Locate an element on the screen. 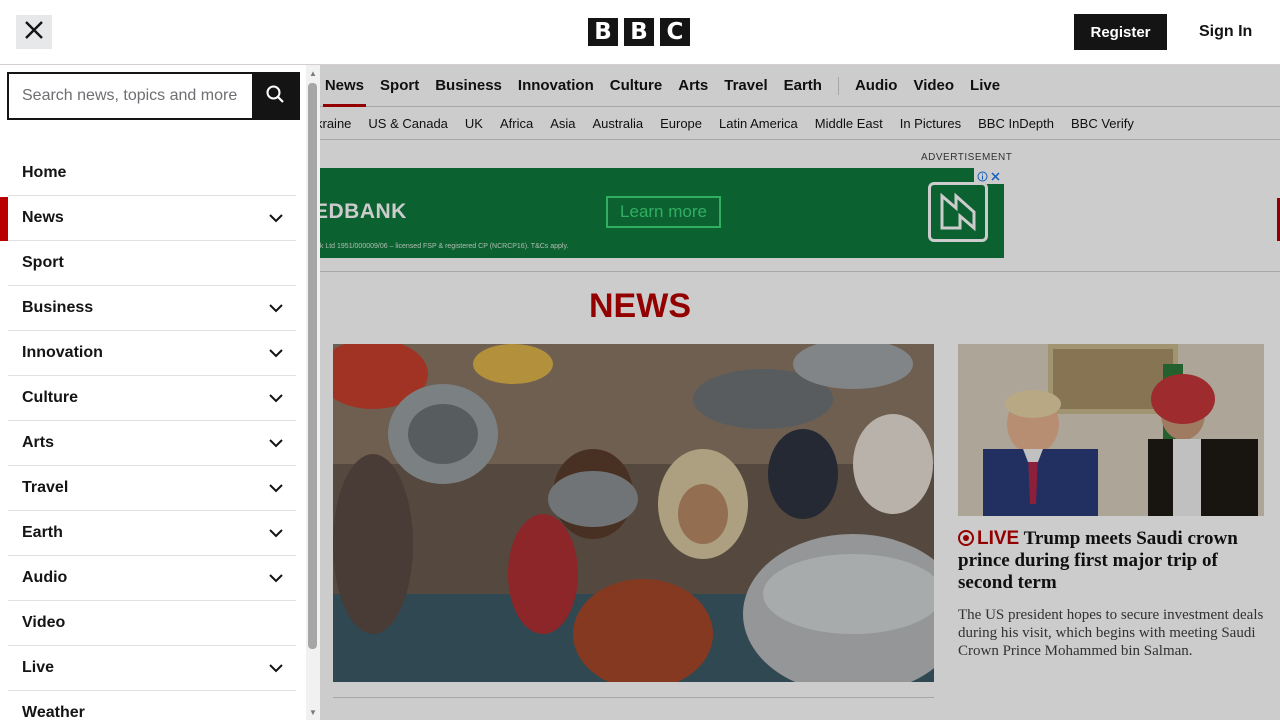  menu-item-label: Weather is located at coordinates (53, 712).